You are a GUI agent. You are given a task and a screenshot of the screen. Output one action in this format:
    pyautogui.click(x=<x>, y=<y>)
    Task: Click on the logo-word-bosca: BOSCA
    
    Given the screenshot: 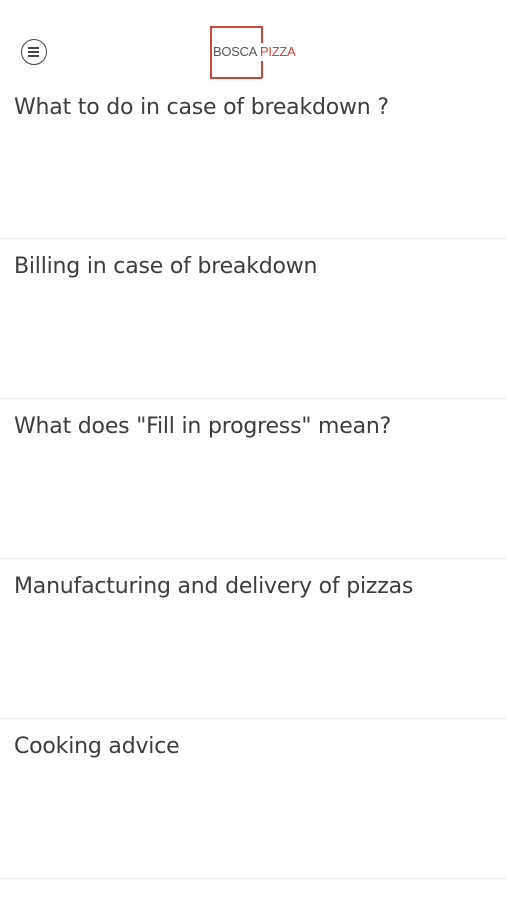 What is the action you would take?
    pyautogui.click(x=235, y=51)
    